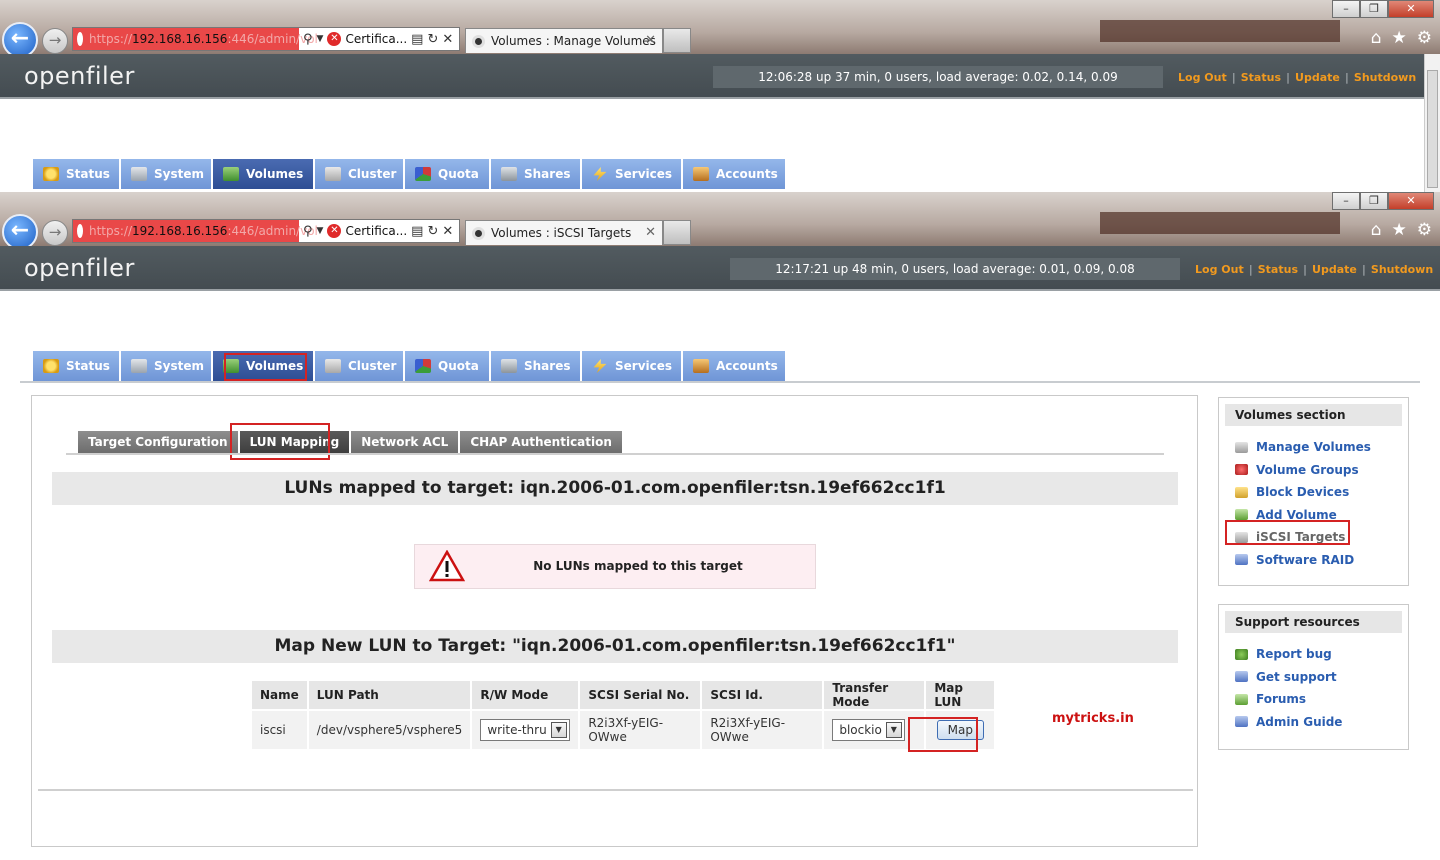  I want to click on sidebar-item-block-devices: Block Devices, so click(1313, 492).